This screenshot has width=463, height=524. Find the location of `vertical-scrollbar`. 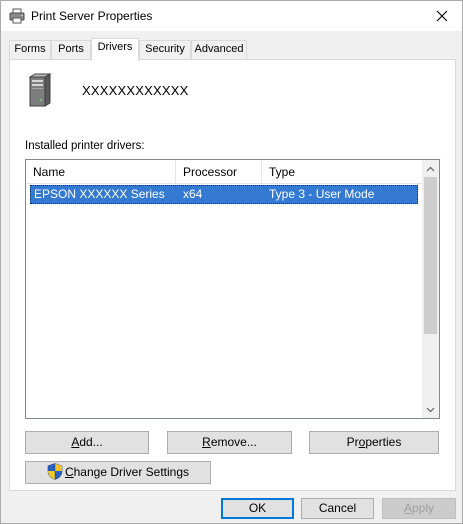

vertical-scrollbar is located at coordinates (430, 289).